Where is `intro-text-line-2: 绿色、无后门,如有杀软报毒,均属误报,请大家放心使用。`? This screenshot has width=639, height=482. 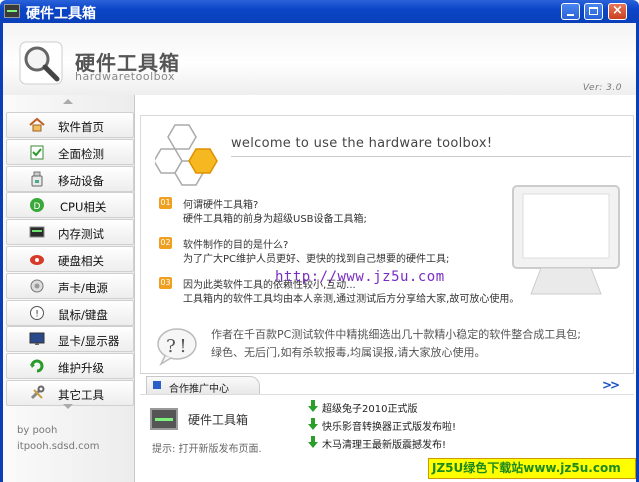
intro-text-line-2: 绿色、无后门,如有杀软报毒,均属误报,请大家放心使用。 is located at coordinates (348, 352).